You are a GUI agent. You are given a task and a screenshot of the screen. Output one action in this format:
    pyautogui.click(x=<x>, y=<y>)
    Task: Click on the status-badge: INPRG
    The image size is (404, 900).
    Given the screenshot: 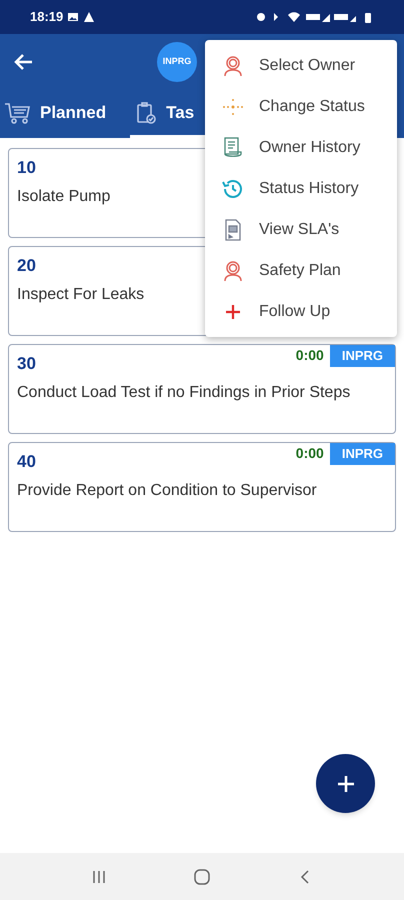 What is the action you would take?
    pyautogui.click(x=177, y=62)
    